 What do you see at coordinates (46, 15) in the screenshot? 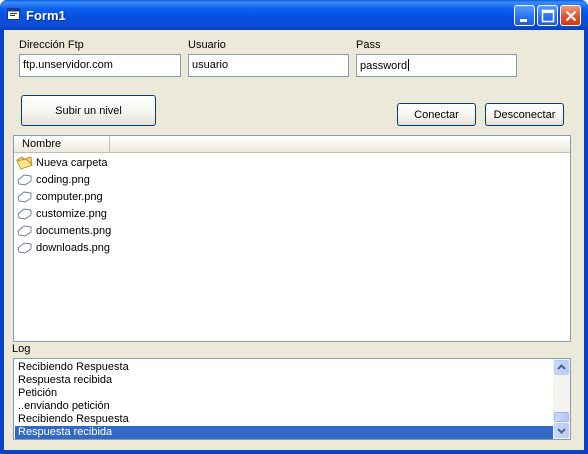
I see `window-title: Form1` at bounding box center [46, 15].